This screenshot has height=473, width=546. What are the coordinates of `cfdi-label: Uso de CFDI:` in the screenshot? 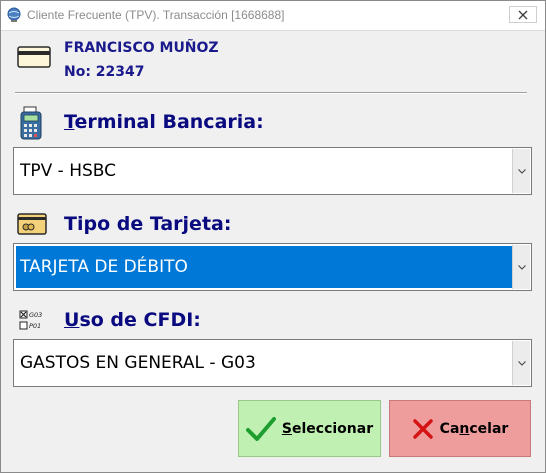 It's located at (132, 320).